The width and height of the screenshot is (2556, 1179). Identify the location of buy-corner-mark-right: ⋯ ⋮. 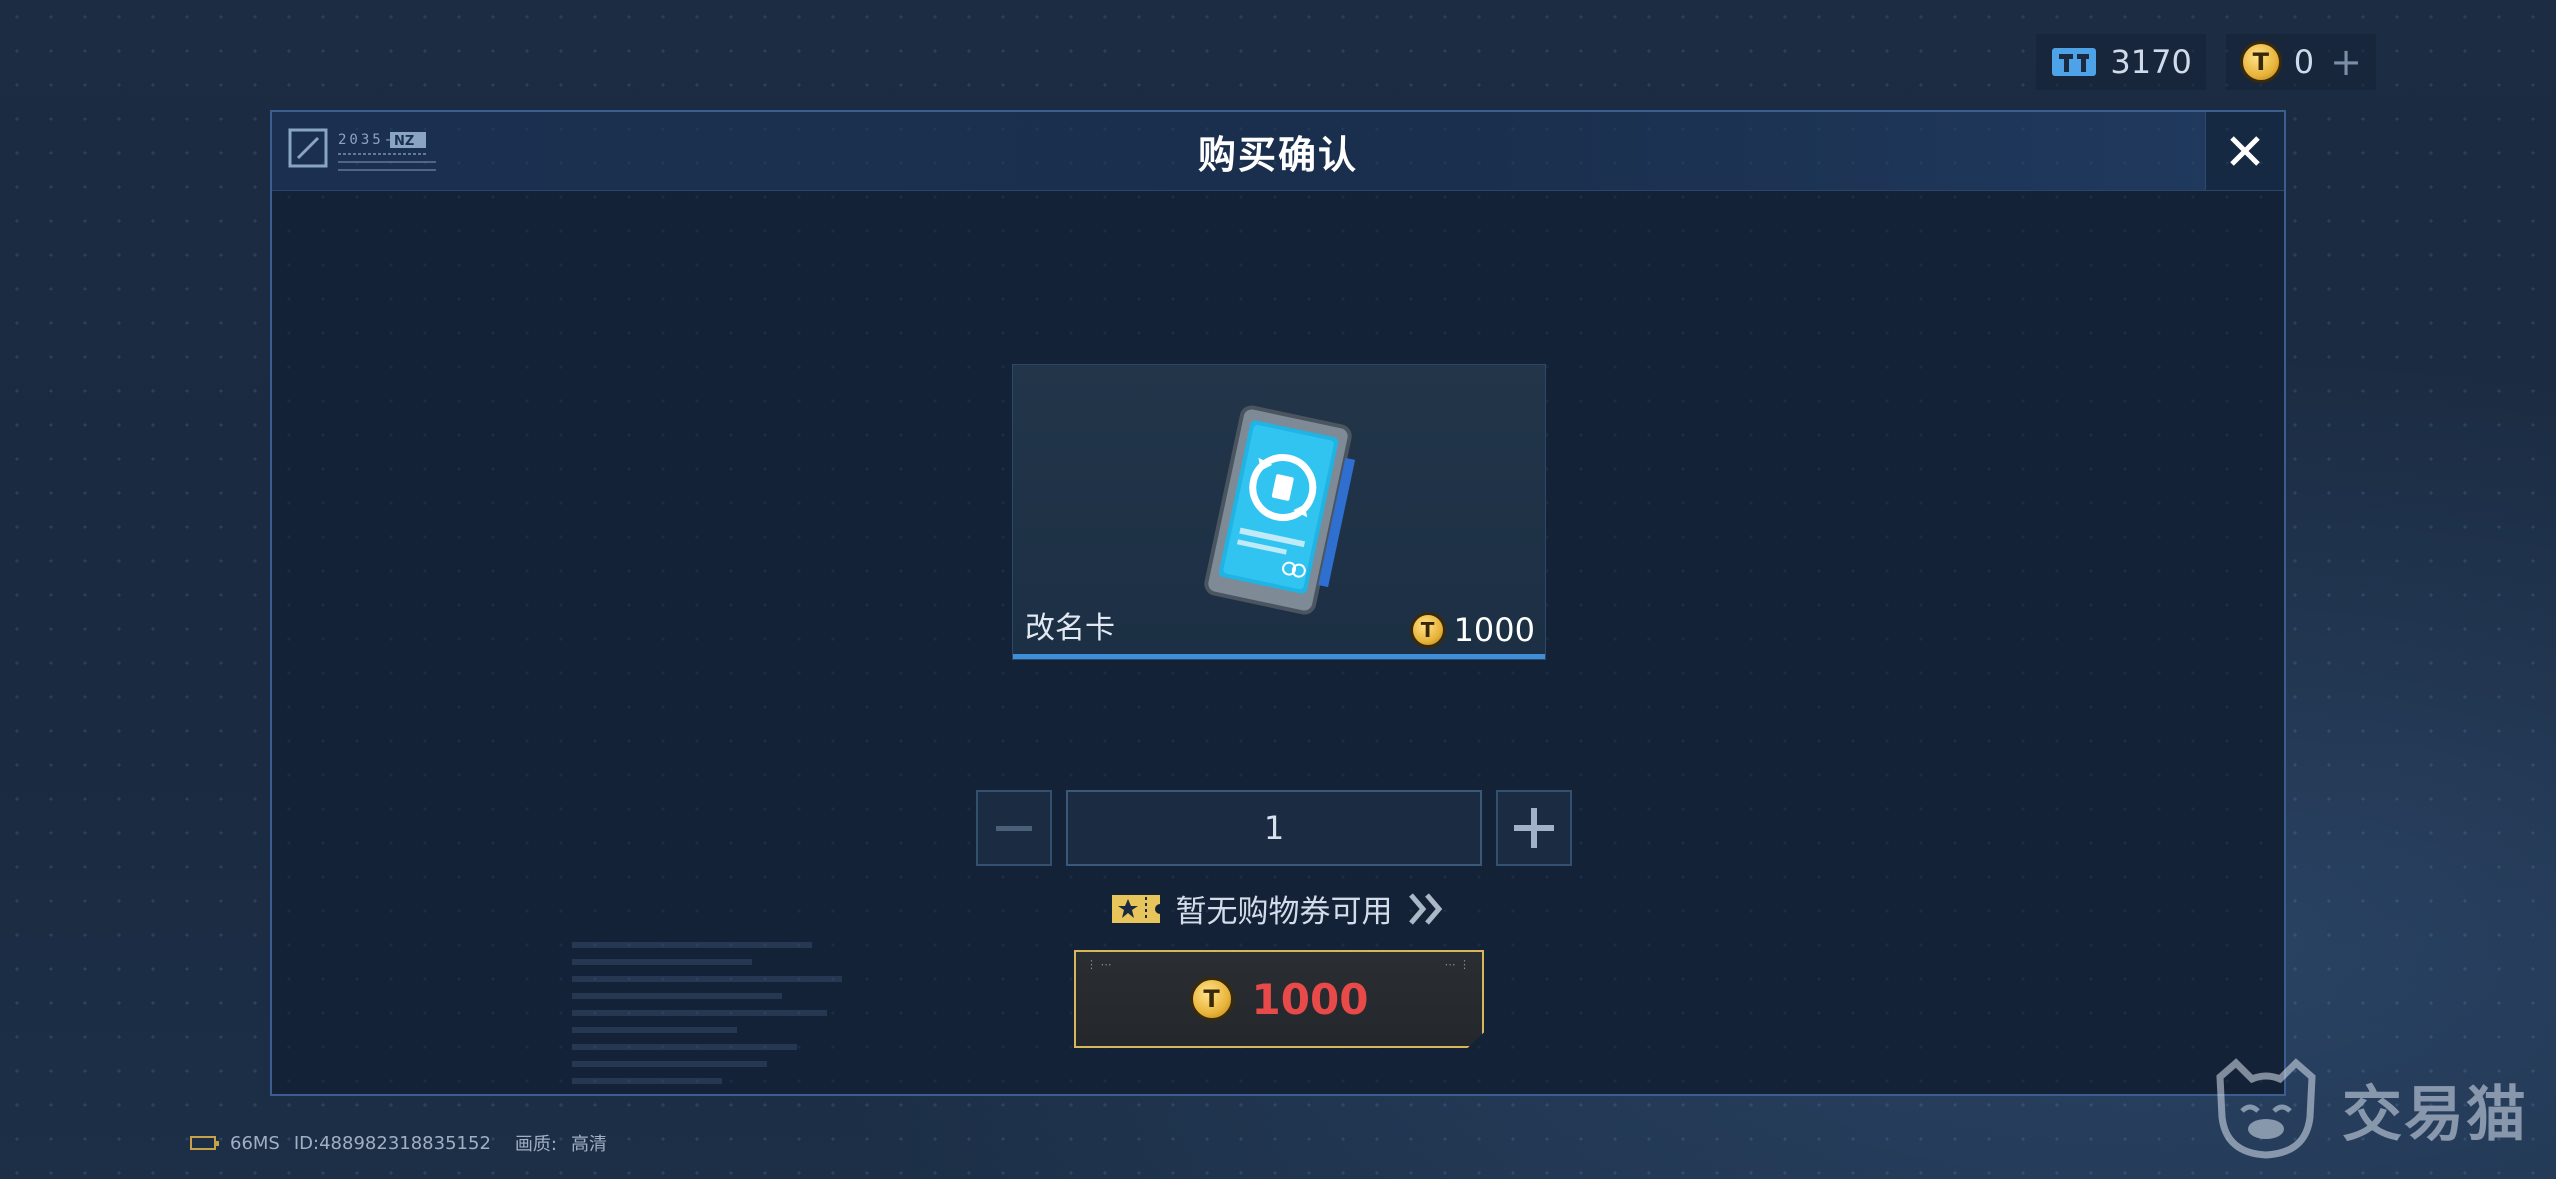
(1457, 964).